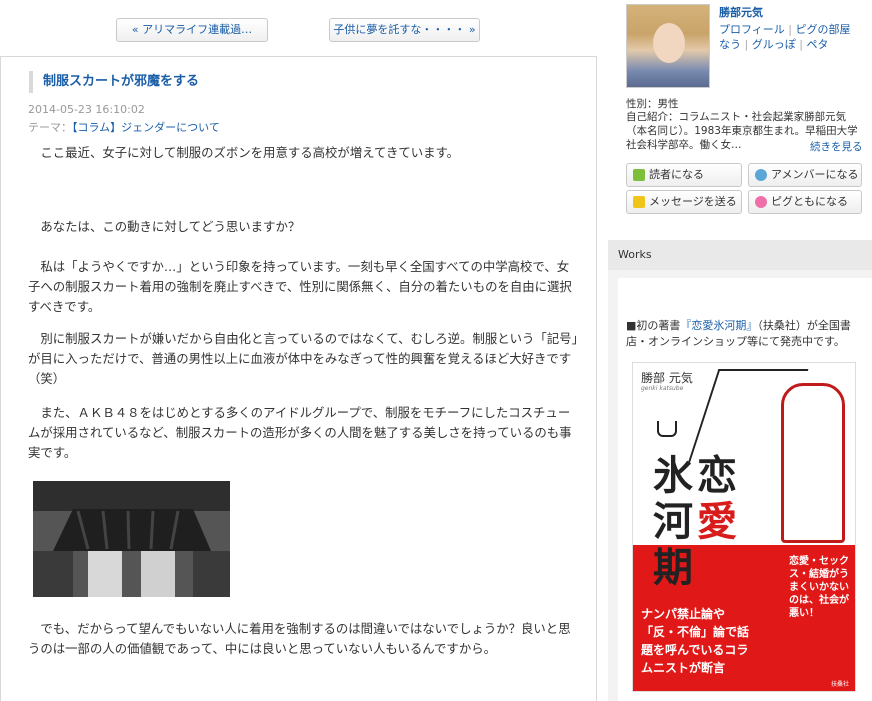 The height and width of the screenshot is (701, 872). What do you see at coordinates (652, 104) in the screenshot?
I see `profile-sex: 性別：男性` at bounding box center [652, 104].